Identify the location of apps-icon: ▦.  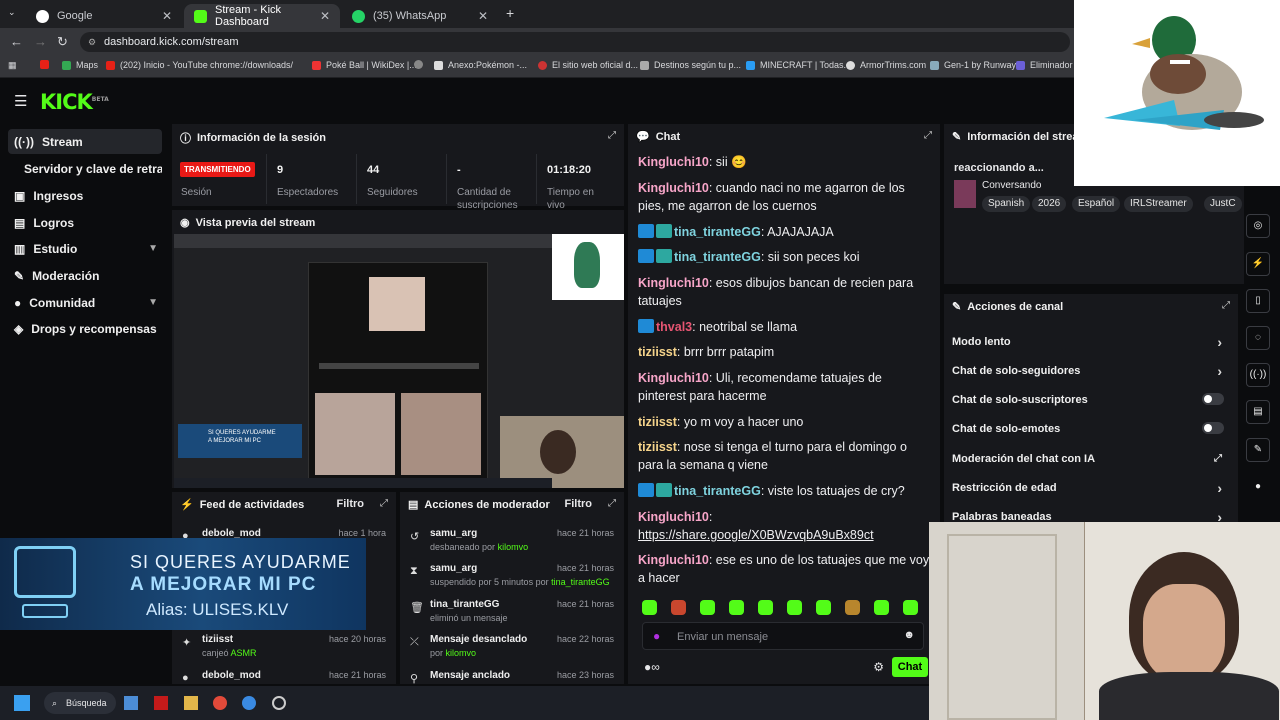
(12, 65).